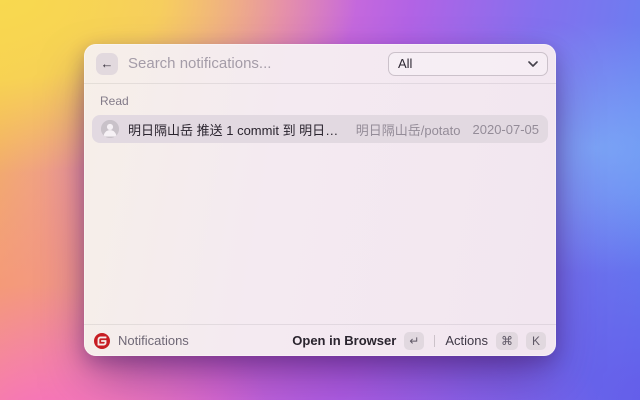  I want to click on search-bar: ← Search notifications... All, so click(320, 64).